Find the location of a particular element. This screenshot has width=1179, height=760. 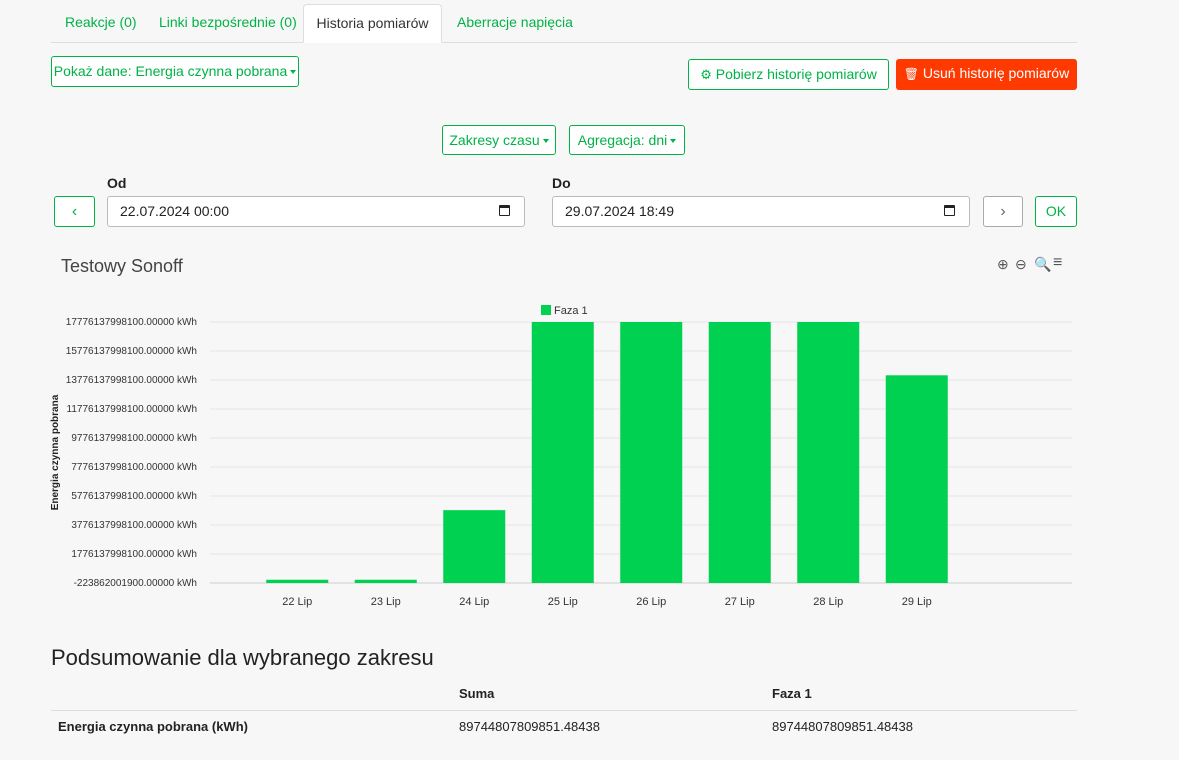

next-range-button: › is located at coordinates (1003, 211).